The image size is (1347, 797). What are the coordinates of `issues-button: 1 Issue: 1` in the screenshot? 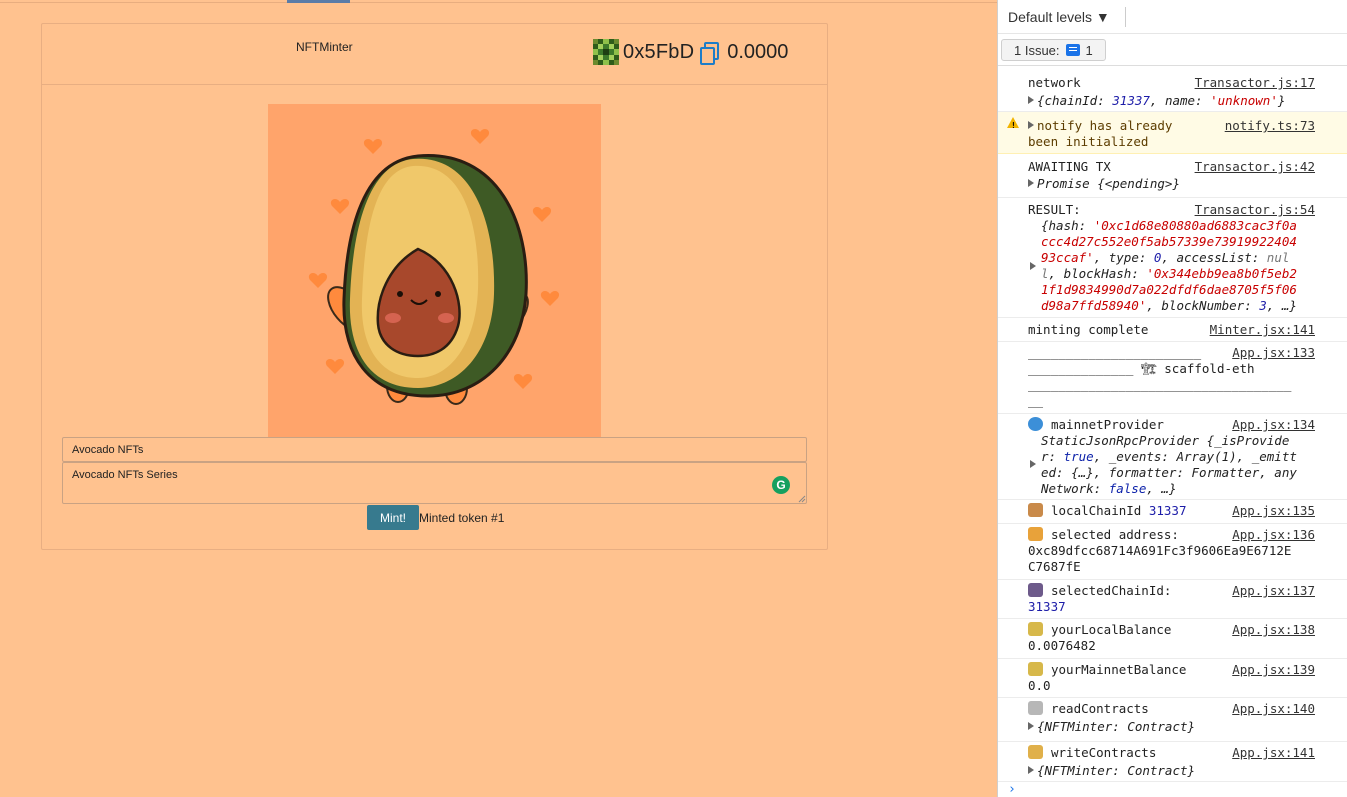 It's located at (1053, 50).